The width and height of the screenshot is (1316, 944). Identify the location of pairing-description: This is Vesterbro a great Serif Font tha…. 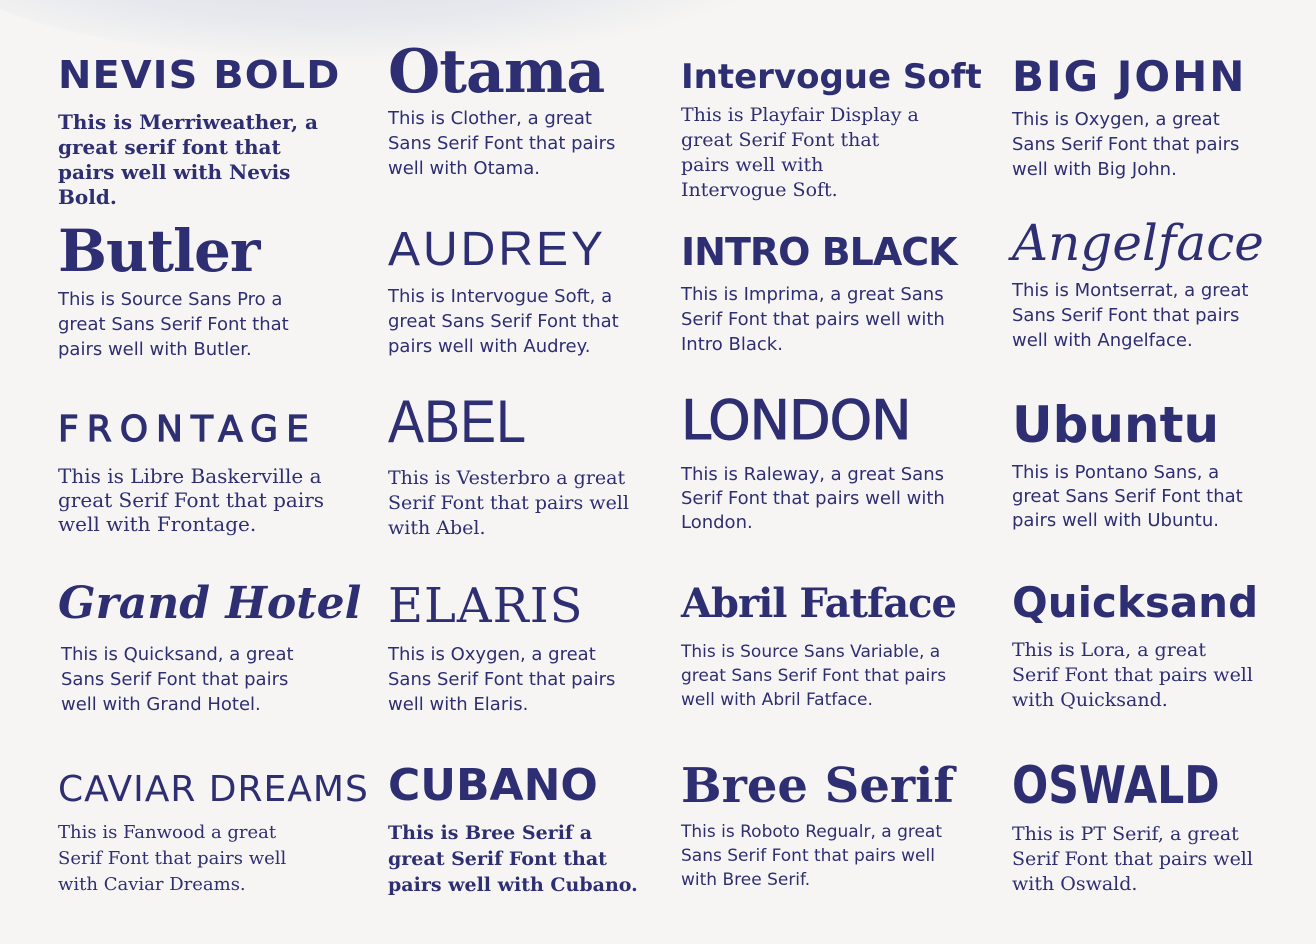
(508, 503).